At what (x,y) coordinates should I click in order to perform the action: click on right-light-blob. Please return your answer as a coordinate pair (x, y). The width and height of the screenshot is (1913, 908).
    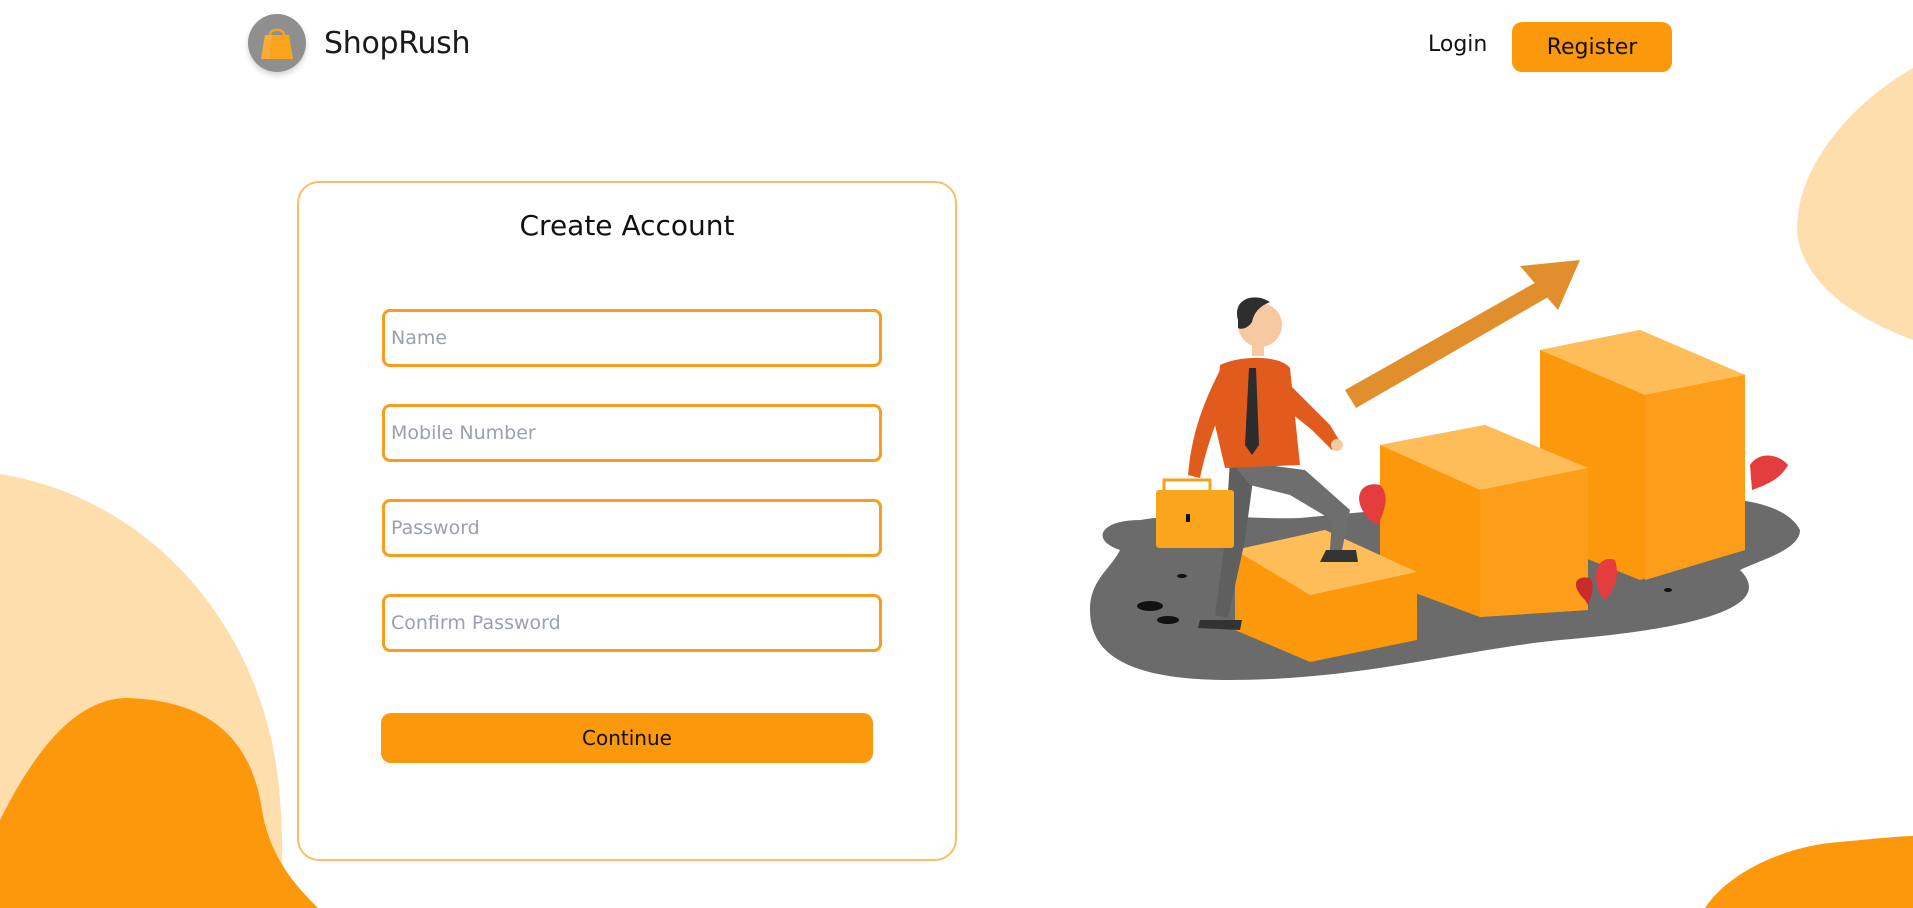
    Looking at the image, I should click on (1855, 204).